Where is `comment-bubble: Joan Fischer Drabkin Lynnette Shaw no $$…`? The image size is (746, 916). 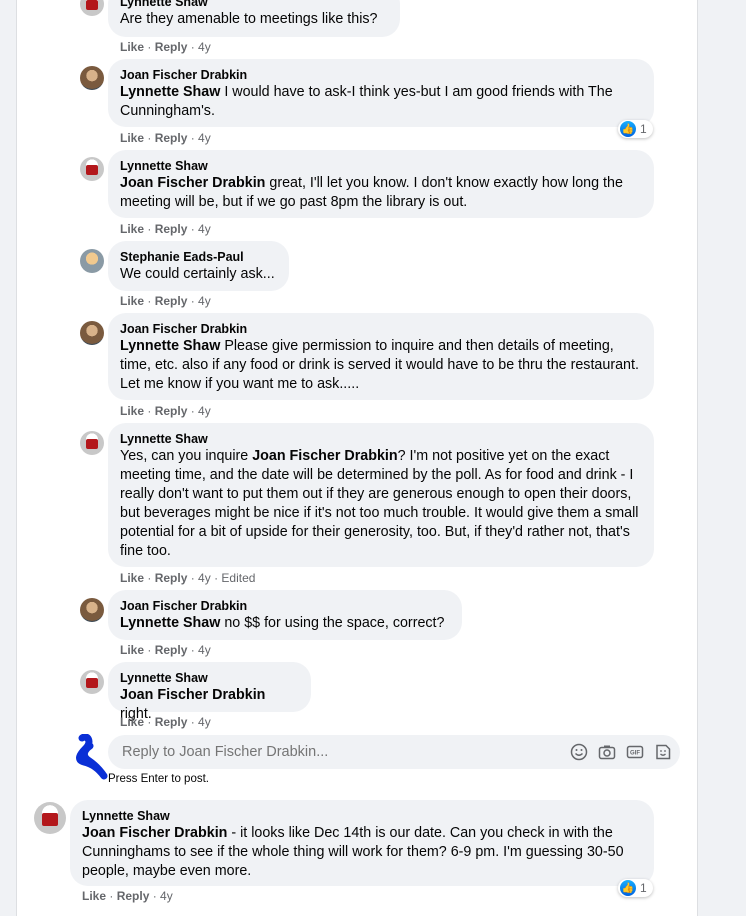 comment-bubble: Joan Fischer Drabkin Lynnette Shaw no $$… is located at coordinates (285, 615).